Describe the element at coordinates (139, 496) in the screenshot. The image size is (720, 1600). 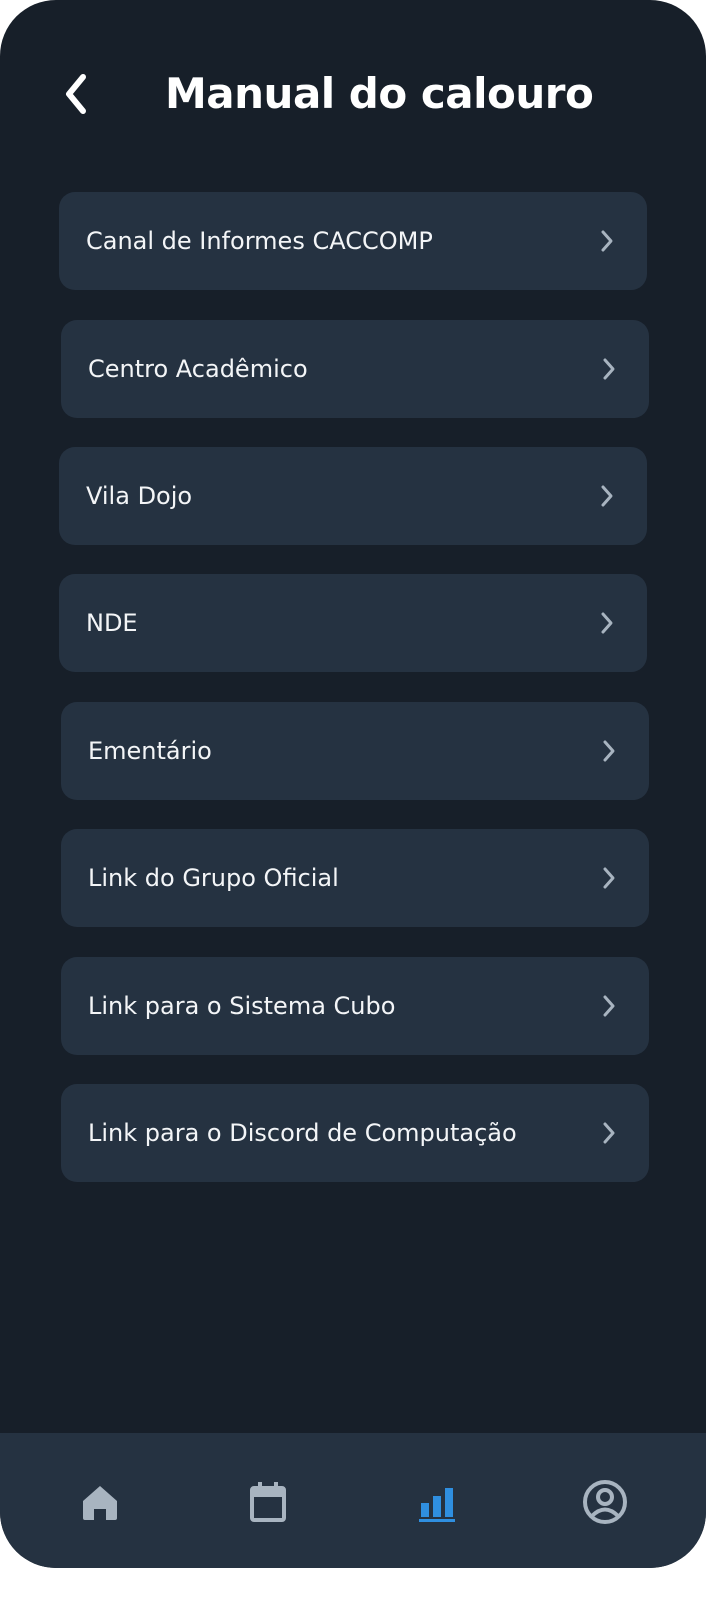
I see `menu-item-label: Vila Dojo` at that location.